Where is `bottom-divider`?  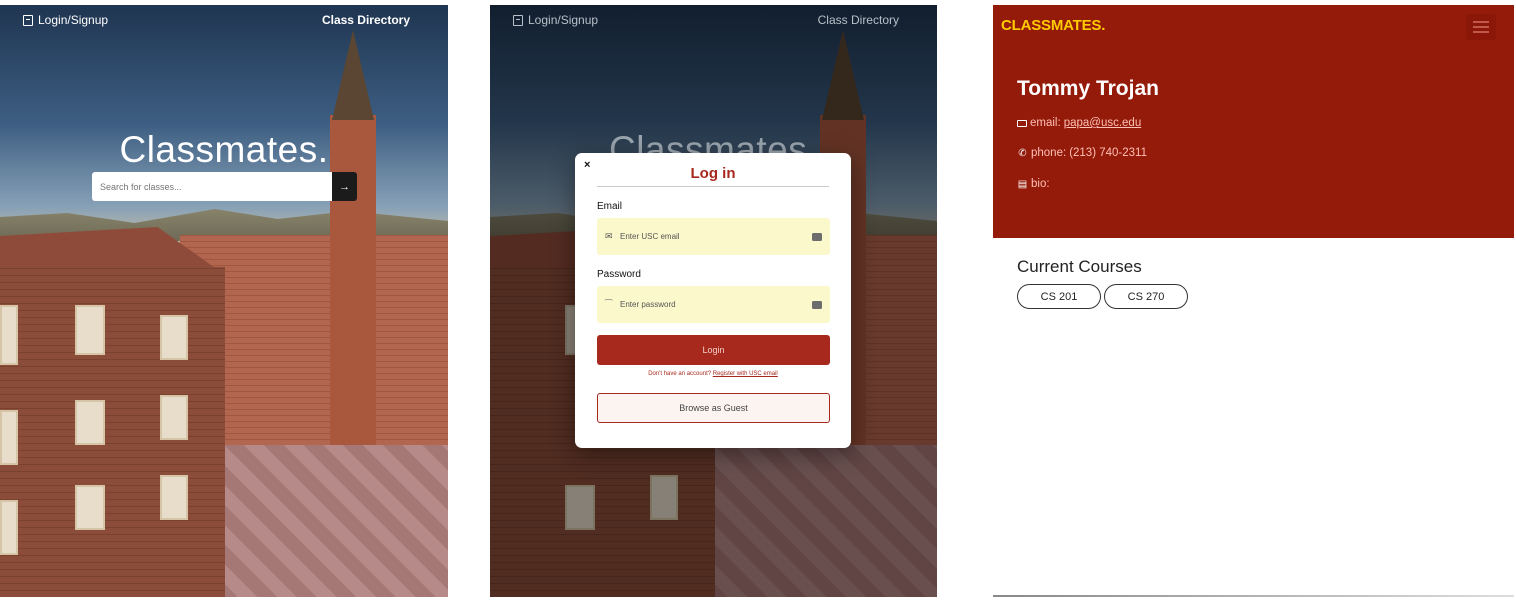
bottom-divider is located at coordinates (1253, 596).